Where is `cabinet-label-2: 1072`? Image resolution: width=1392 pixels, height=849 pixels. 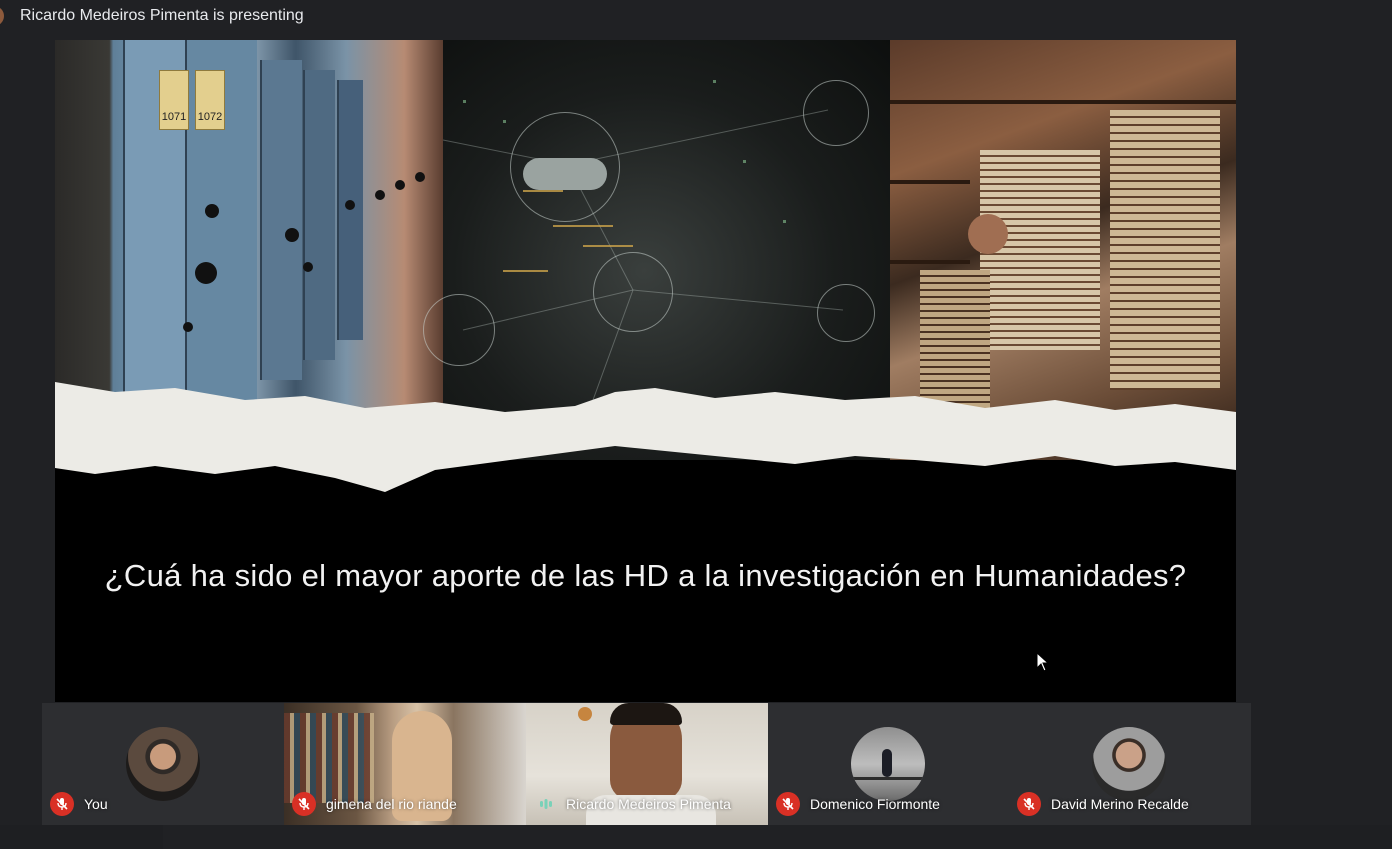
cabinet-label-2: 1072 is located at coordinates (210, 100).